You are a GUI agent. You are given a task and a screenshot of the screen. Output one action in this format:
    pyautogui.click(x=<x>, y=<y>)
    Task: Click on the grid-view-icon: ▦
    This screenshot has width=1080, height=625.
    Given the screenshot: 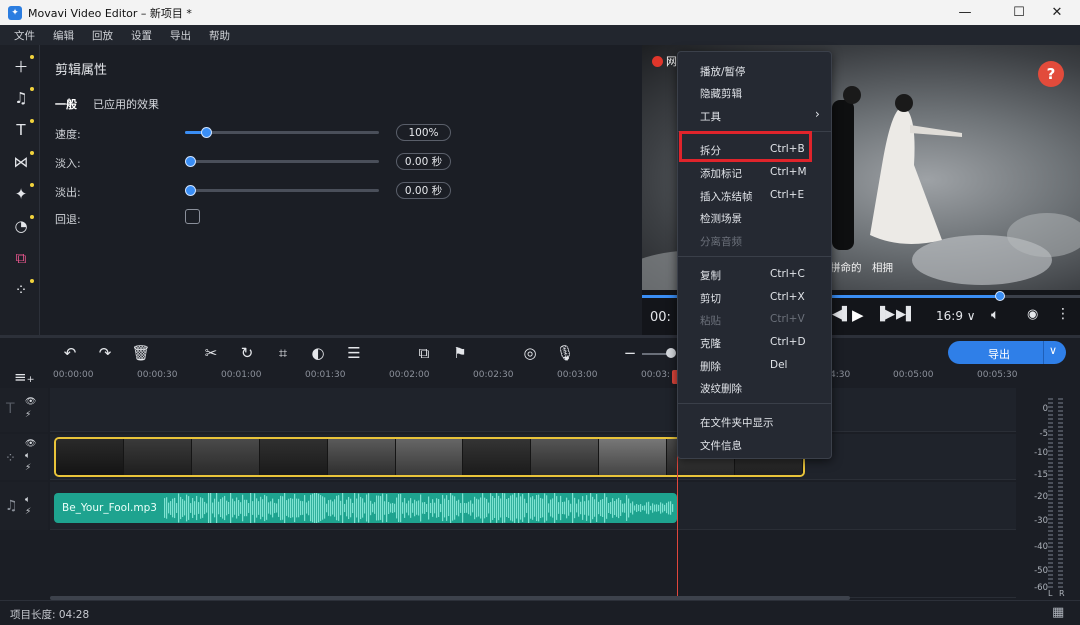 What is the action you would take?
    pyautogui.click(x=1058, y=612)
    